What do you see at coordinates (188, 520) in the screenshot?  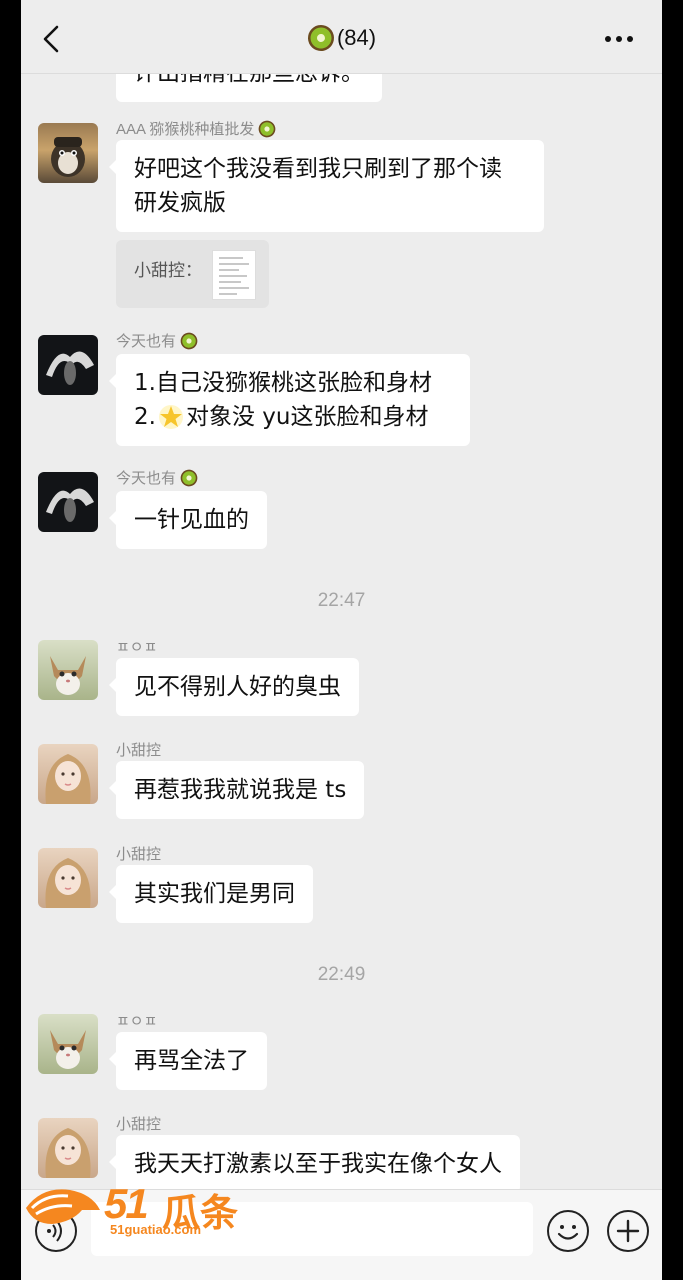 I see `message-bubble: 一针见血的` at bounding box center [188, 520].